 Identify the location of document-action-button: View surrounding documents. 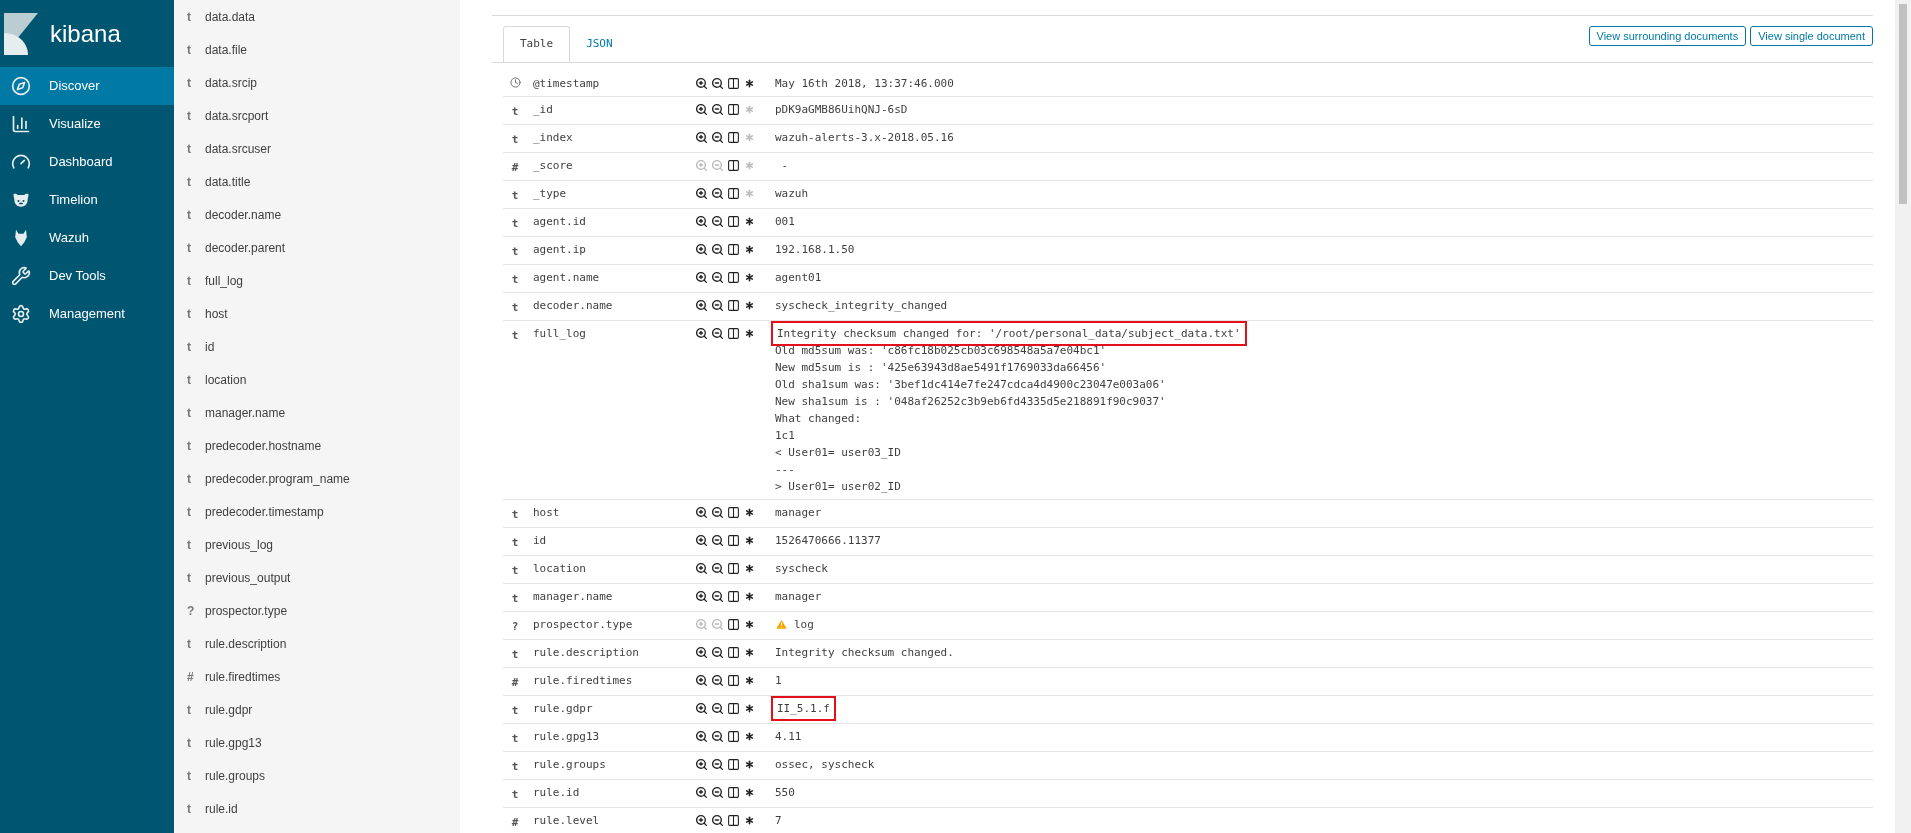
(1667, 36).